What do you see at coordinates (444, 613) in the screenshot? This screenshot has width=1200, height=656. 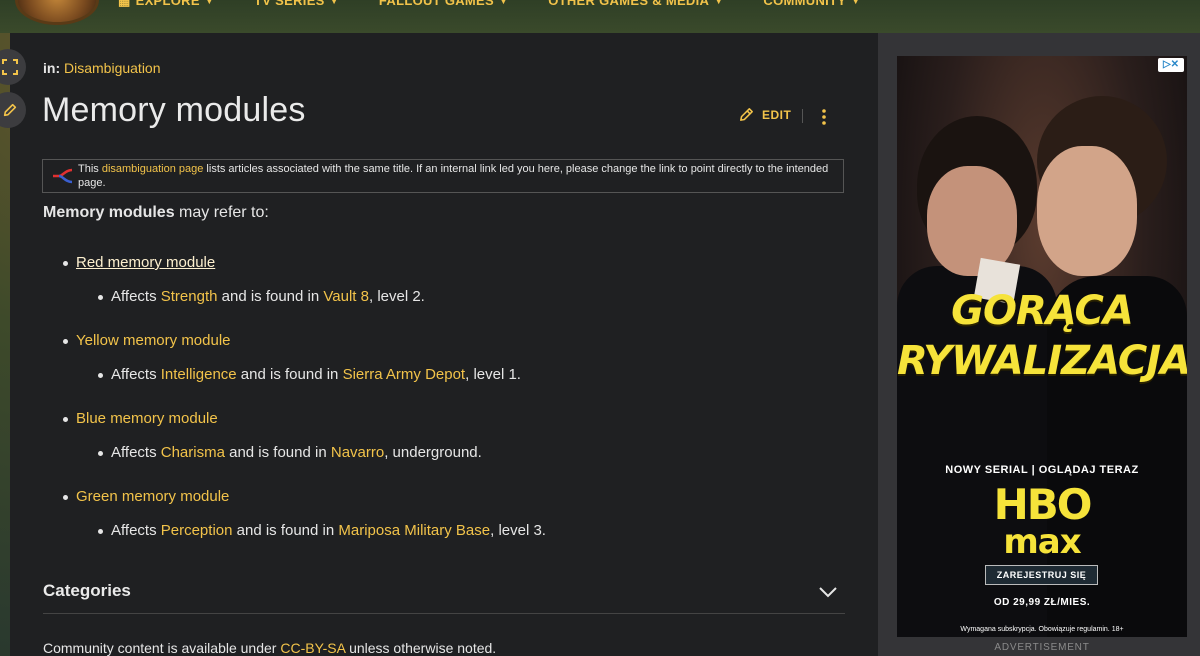 I see `divider` at bounding box center [444, 613].